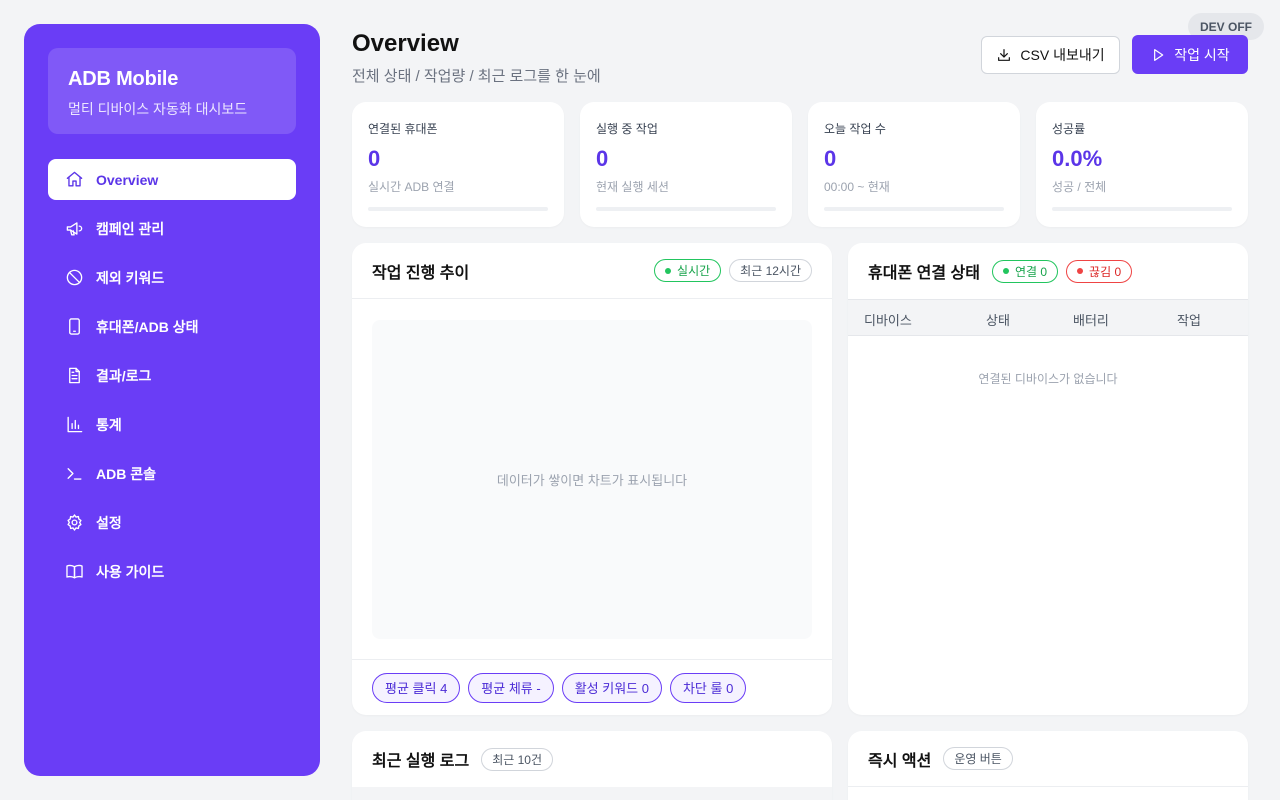  What do you see at coordinates (694, 271) in the screenshot?
I see `live-chip-label: 실시간` at bounding box center [694, 271].